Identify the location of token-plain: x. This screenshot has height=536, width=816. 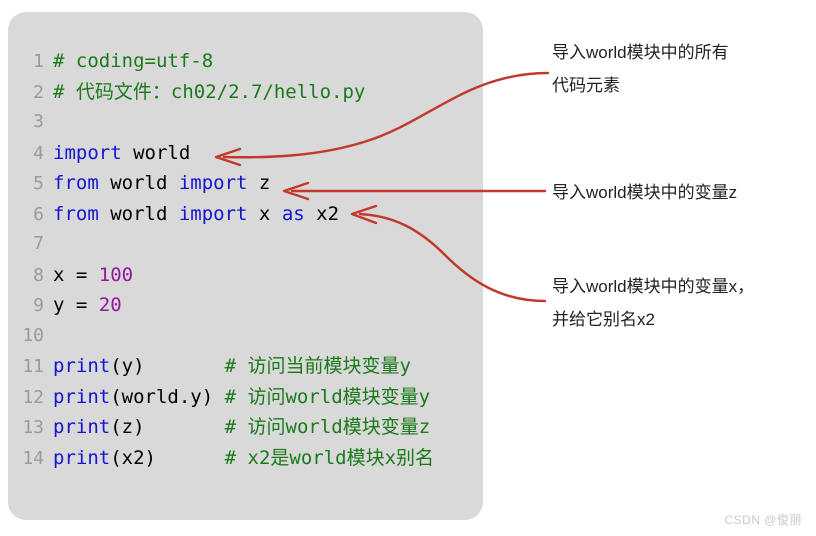
(264, 213).